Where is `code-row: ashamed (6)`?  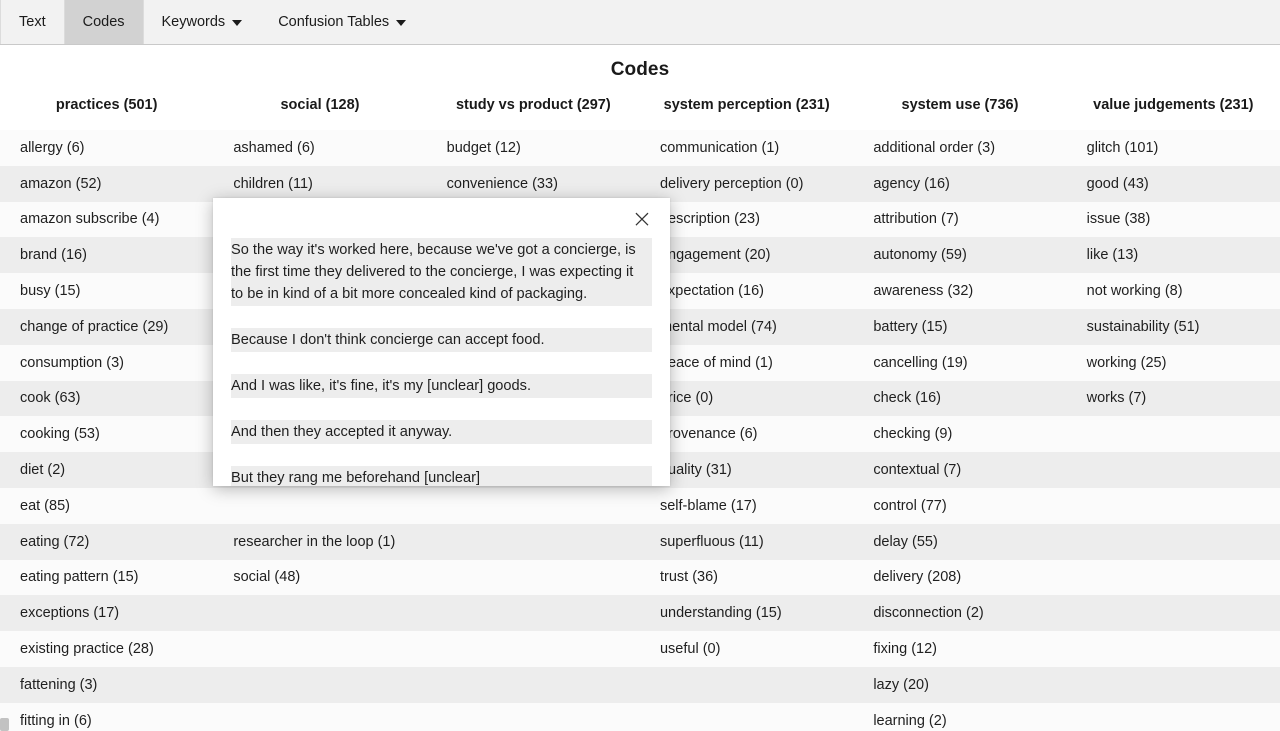 code-row: ashamed (6) is located at coordinates (320, 148).